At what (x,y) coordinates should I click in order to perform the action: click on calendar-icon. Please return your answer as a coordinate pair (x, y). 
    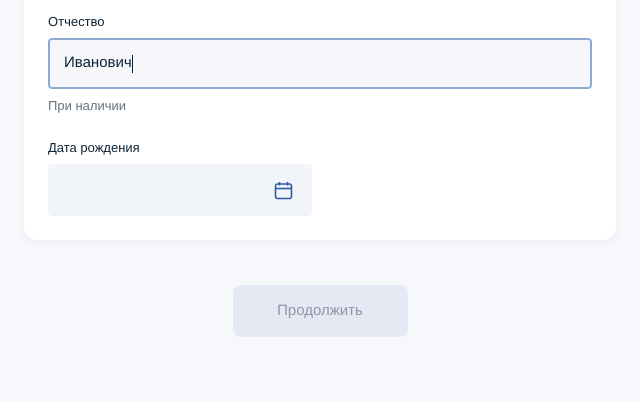
    Looking at the image, I should click on (283, 190).